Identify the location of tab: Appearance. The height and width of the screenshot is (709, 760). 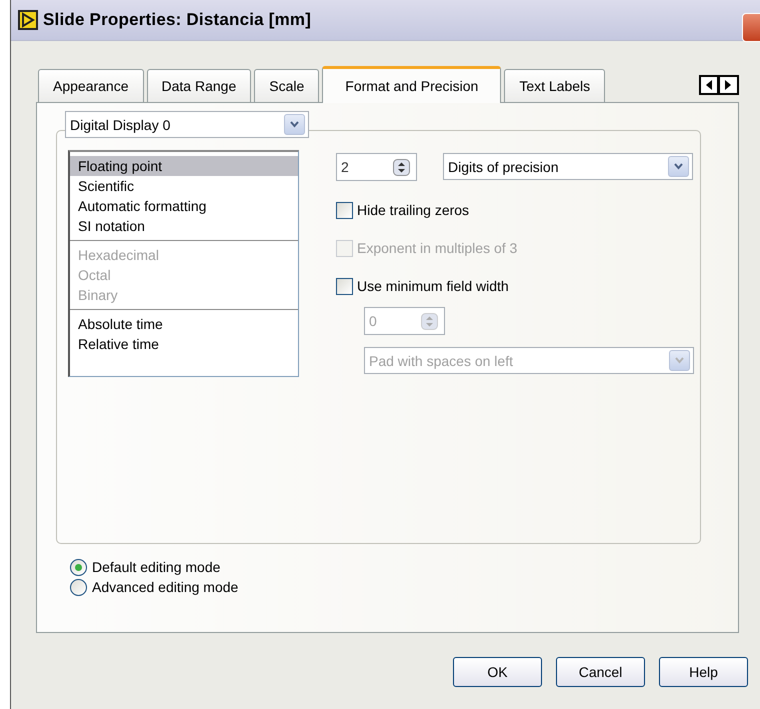
(91, 85).